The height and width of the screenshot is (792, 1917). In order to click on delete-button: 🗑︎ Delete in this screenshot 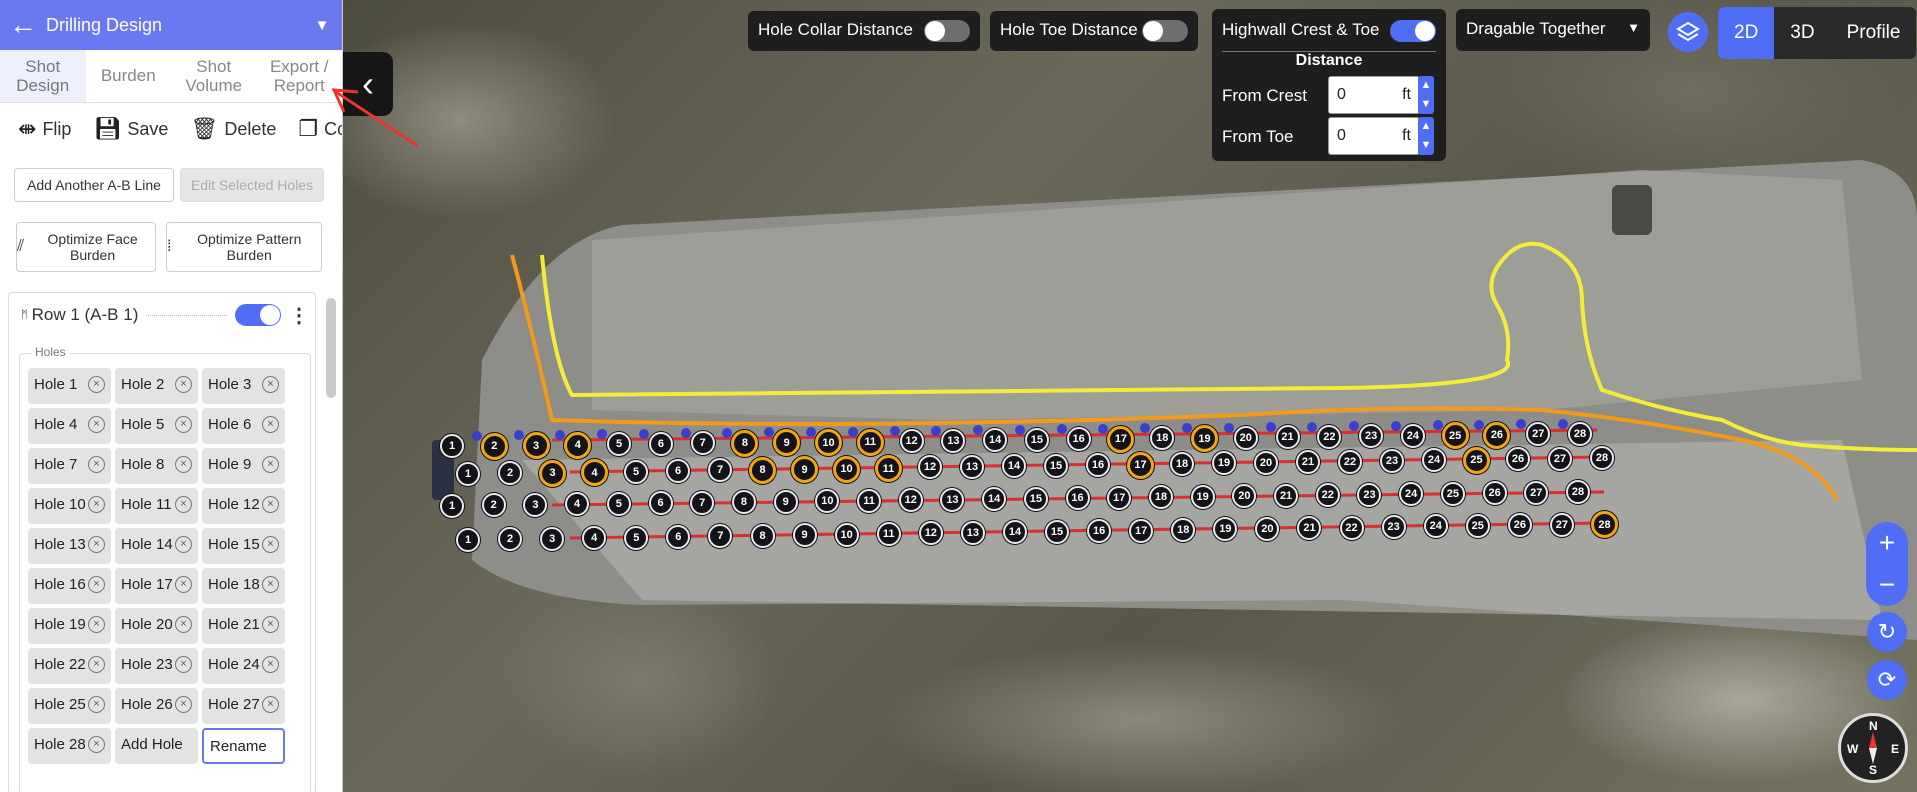, I will do `click(233, 129)`.